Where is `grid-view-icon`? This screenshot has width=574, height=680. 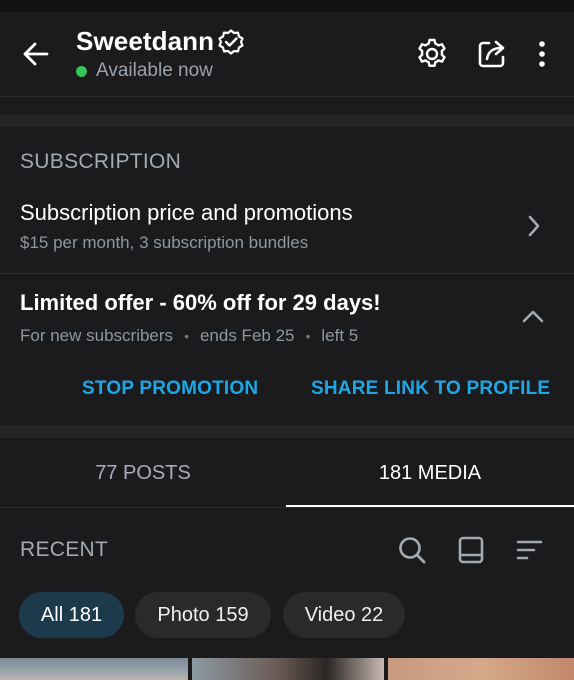 grid-view-icon is located at coordinates (471, 550).